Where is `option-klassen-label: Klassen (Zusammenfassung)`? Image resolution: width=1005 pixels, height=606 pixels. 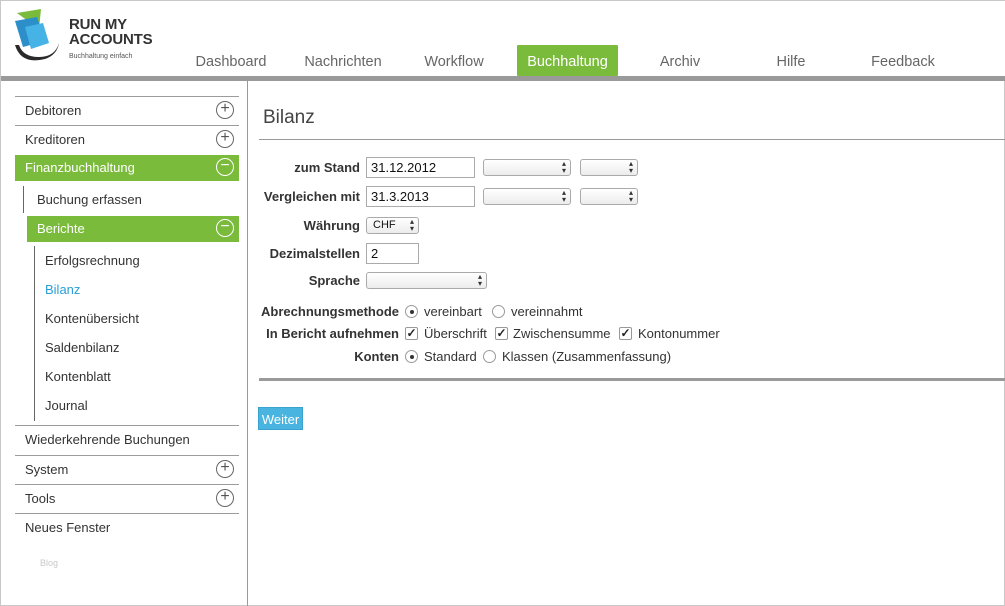 option-klassen-label: Klassen (Zusammenfassung) is located at coordinates (587, 356).